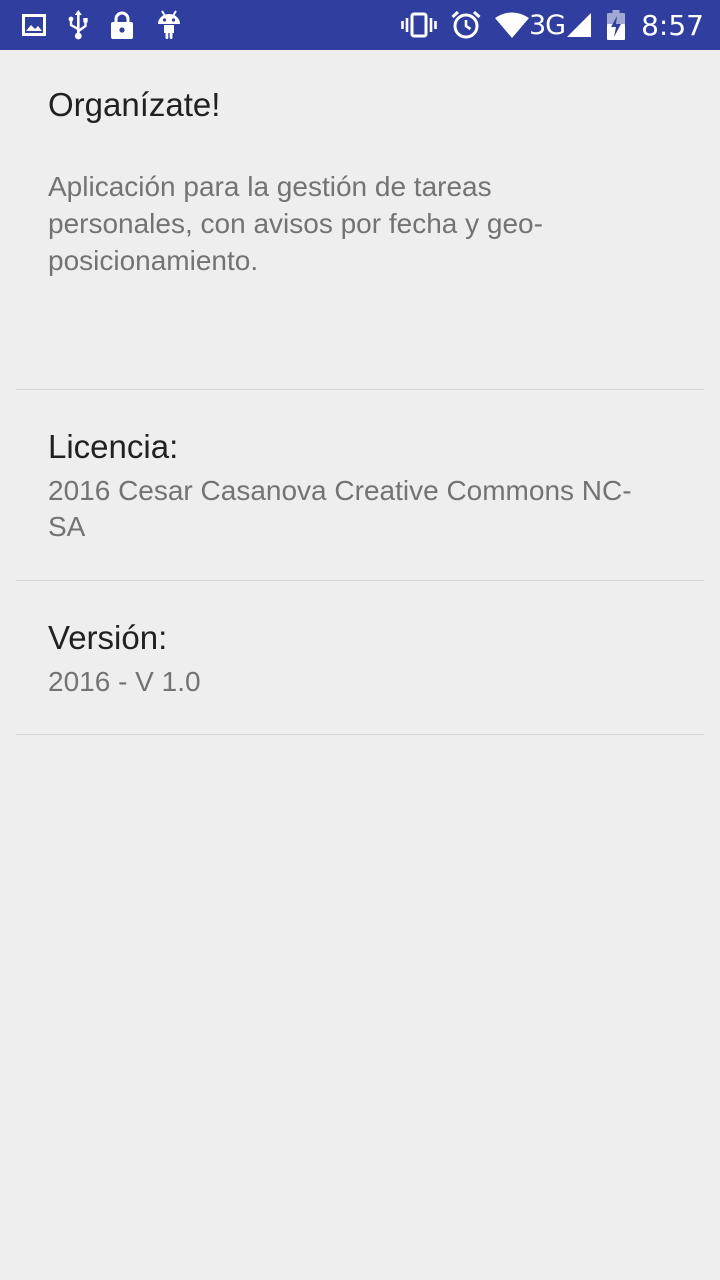 The height and width of the screenshot is (1280, 720). Describe the element at coordinates (169, 25) in the screenshot. I see `android-icon` at that location.